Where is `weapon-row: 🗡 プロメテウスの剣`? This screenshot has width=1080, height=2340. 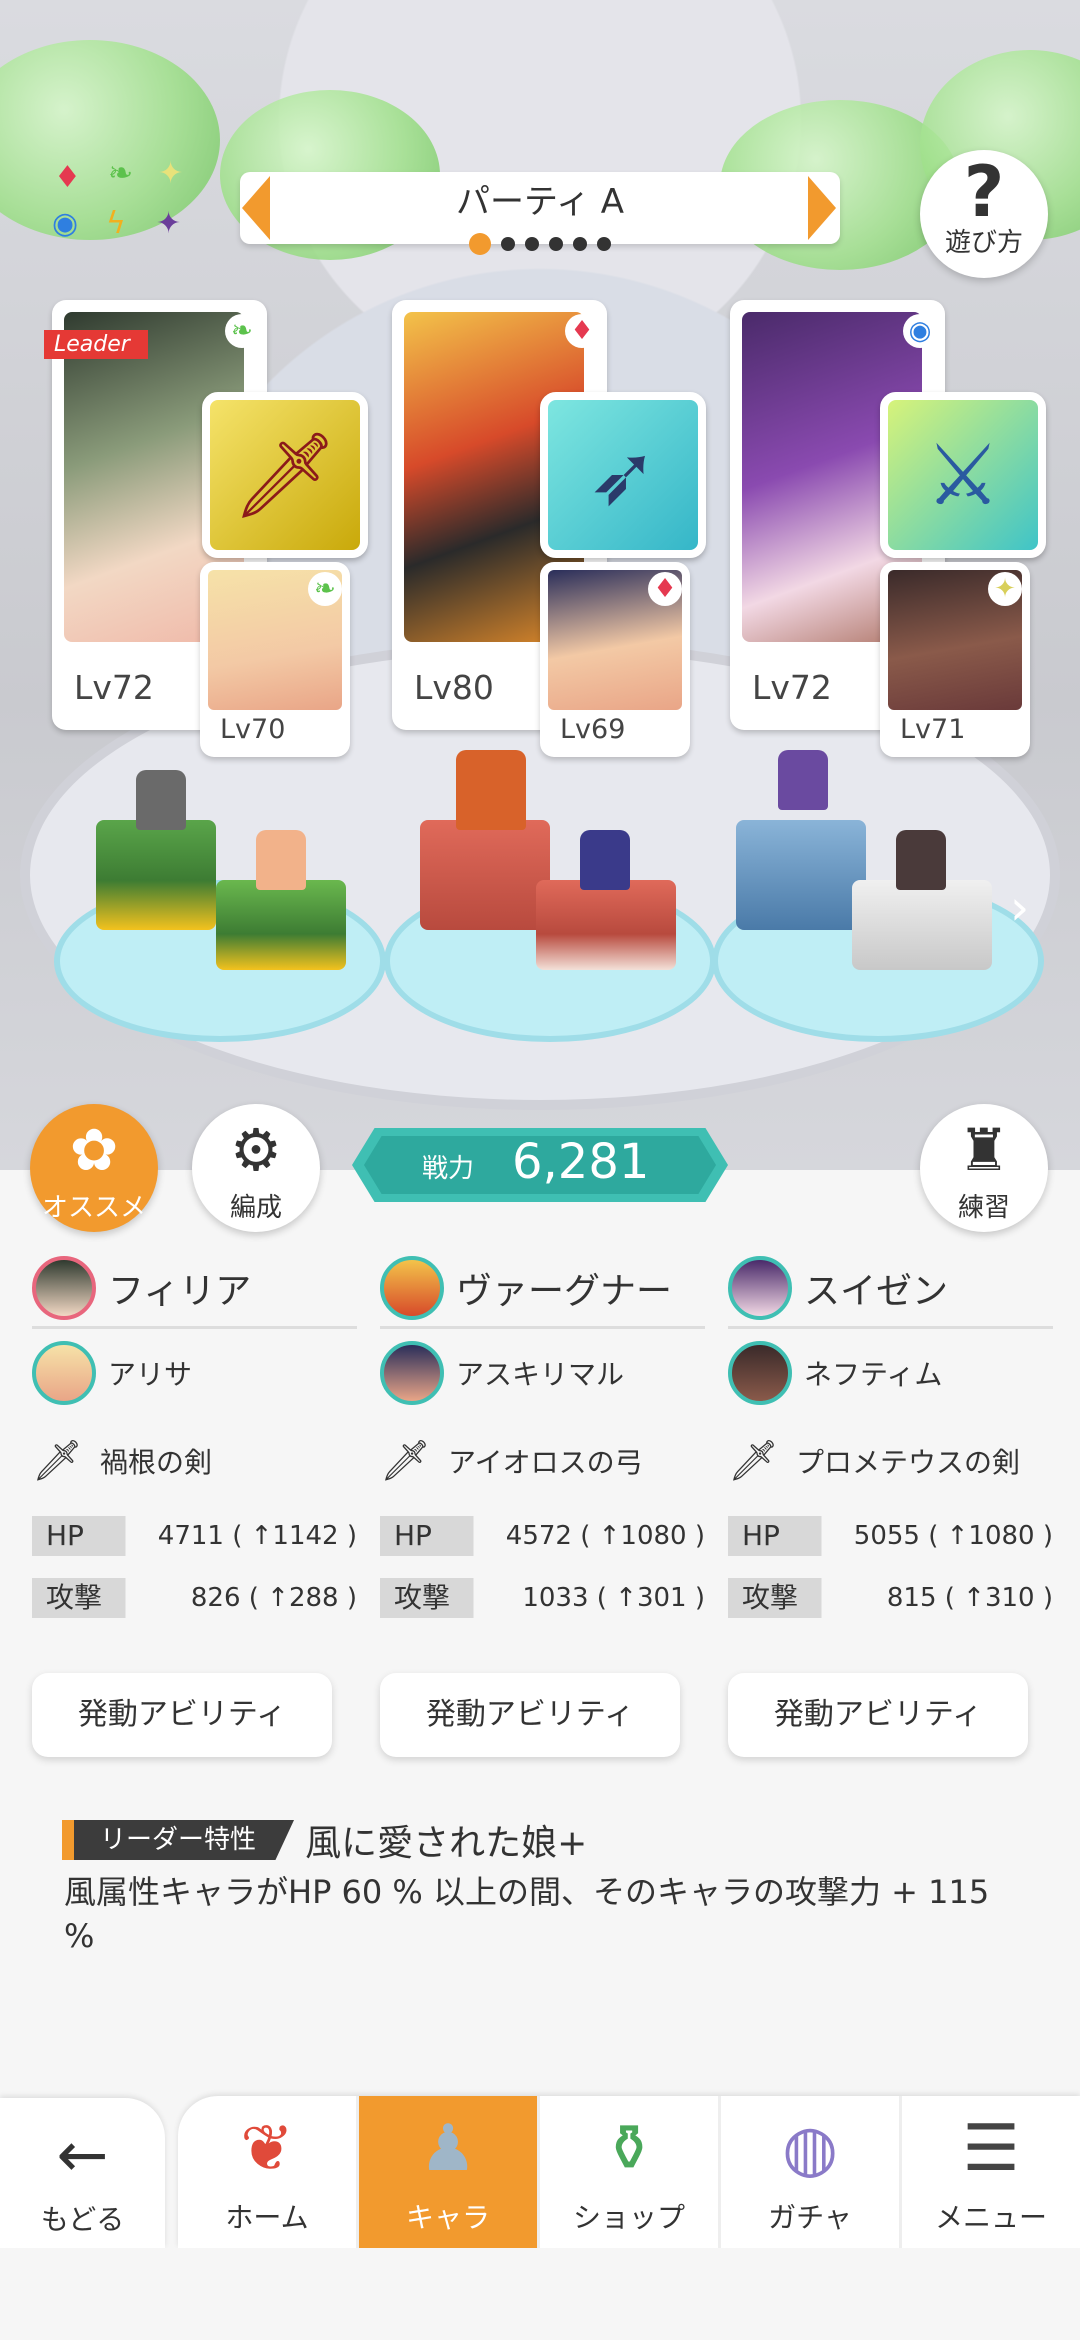 weapon-row: 🗡 プロメテウスの剣 is located at coordinates (890, 1461).